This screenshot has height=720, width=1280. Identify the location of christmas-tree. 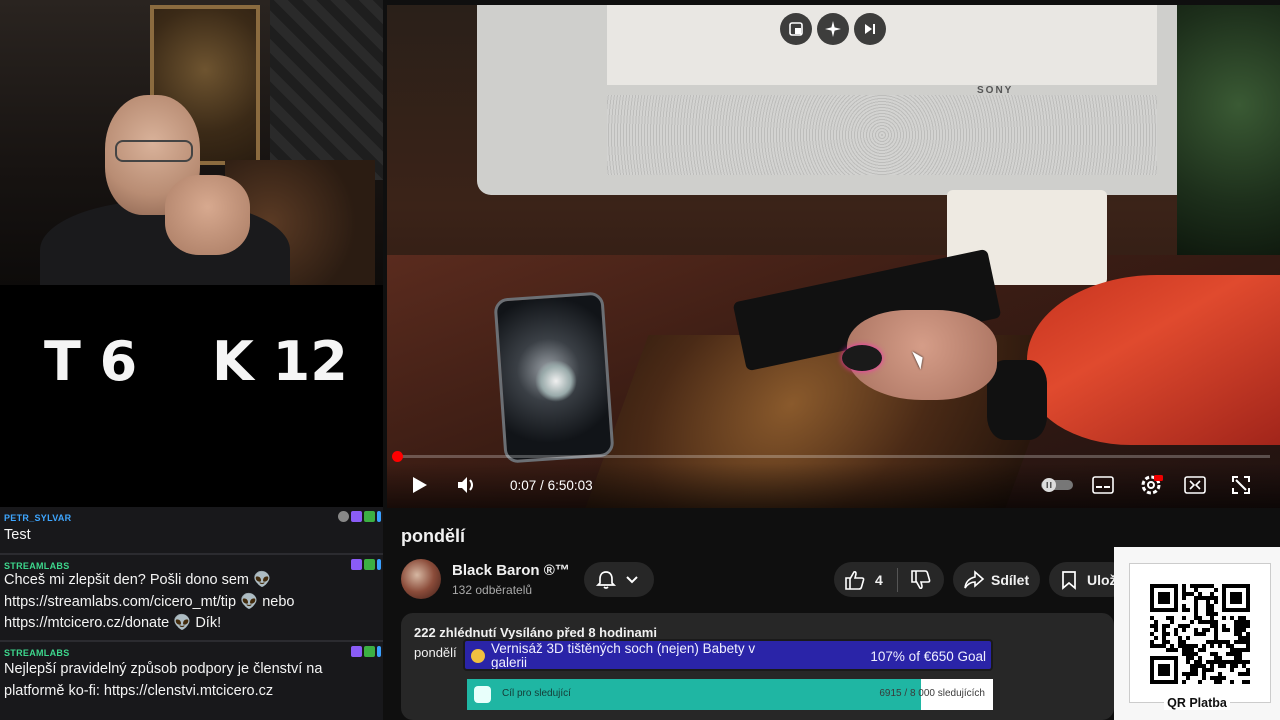
(1228, 130).